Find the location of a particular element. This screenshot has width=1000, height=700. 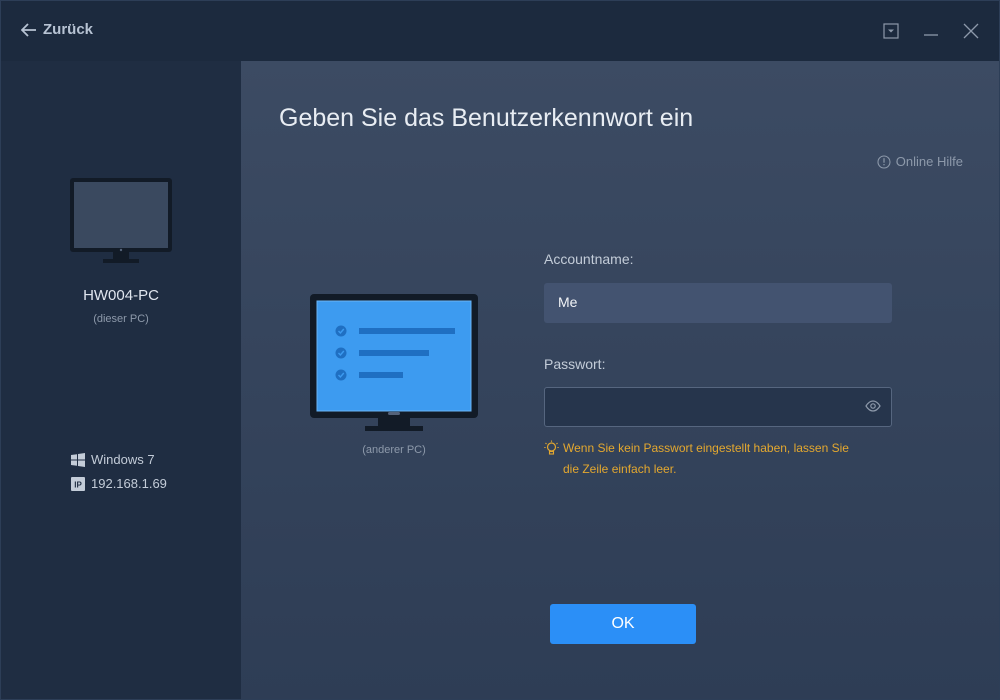

windows-icon is located at coordinates (78, 459).